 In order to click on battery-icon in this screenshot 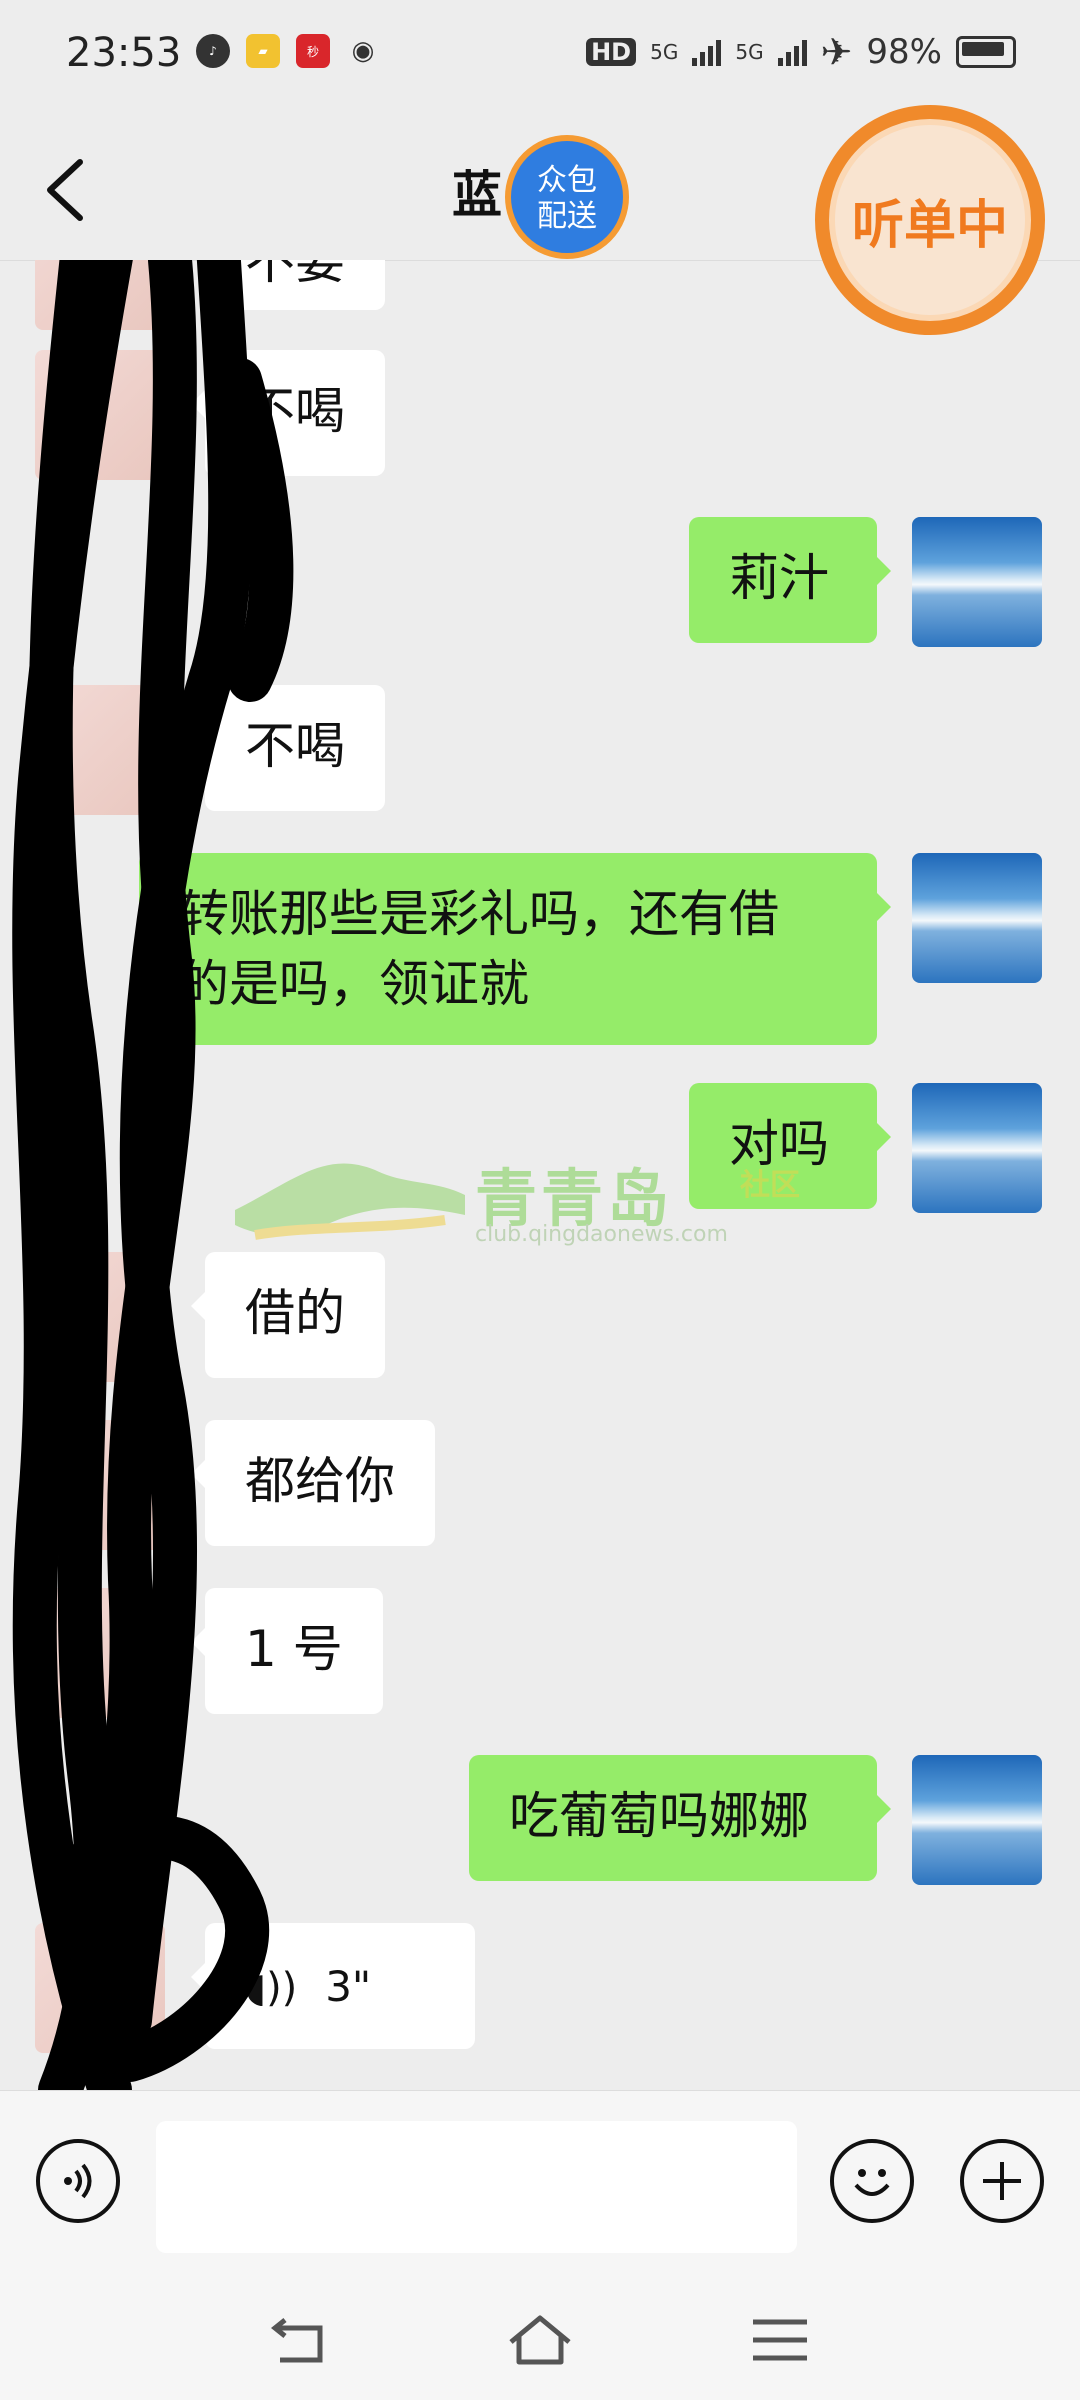, I will do `click(986, 52)`.